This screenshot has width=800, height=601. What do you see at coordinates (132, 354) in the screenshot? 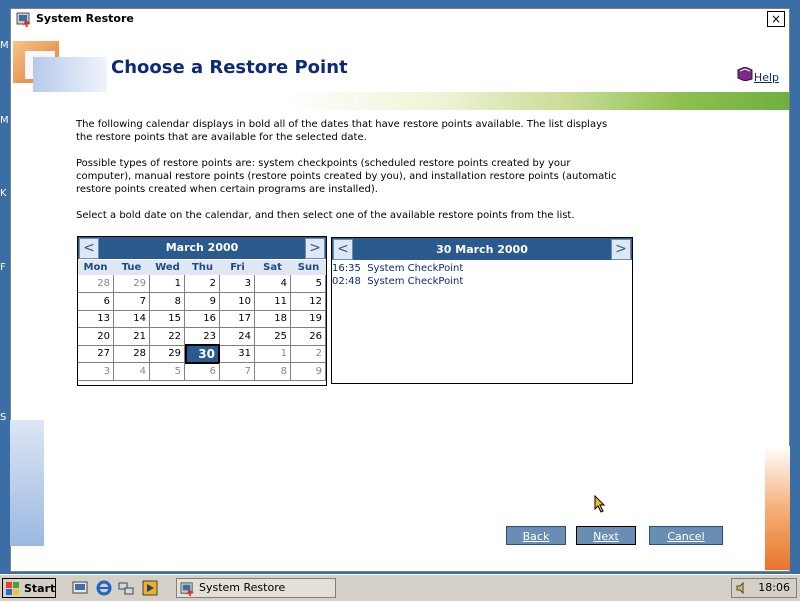
I see `calendar-day: 28` at bounding box center [132, 354].